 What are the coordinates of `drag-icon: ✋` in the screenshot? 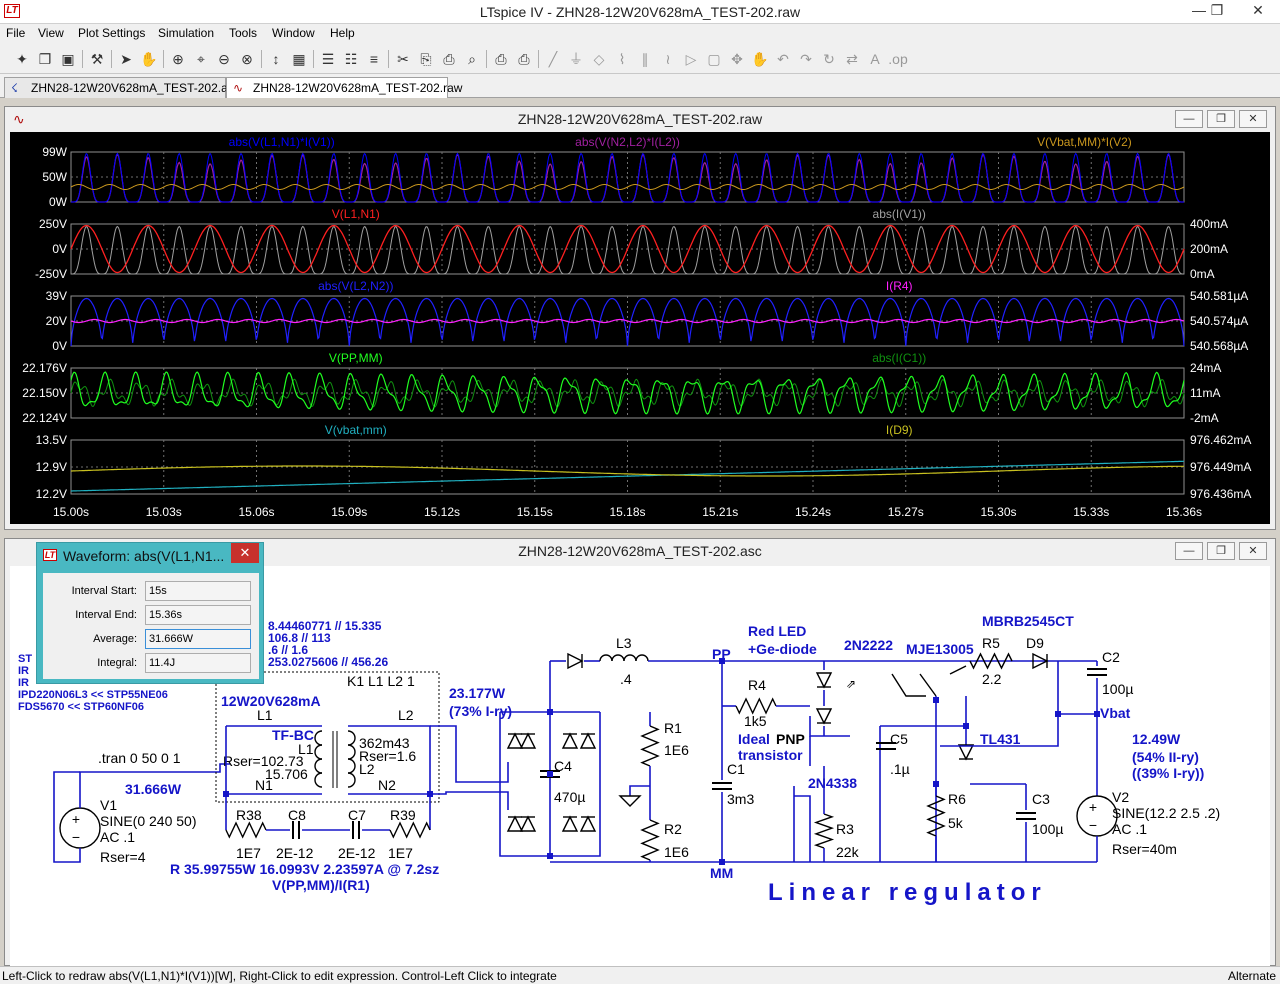 It's located at (760, 59).